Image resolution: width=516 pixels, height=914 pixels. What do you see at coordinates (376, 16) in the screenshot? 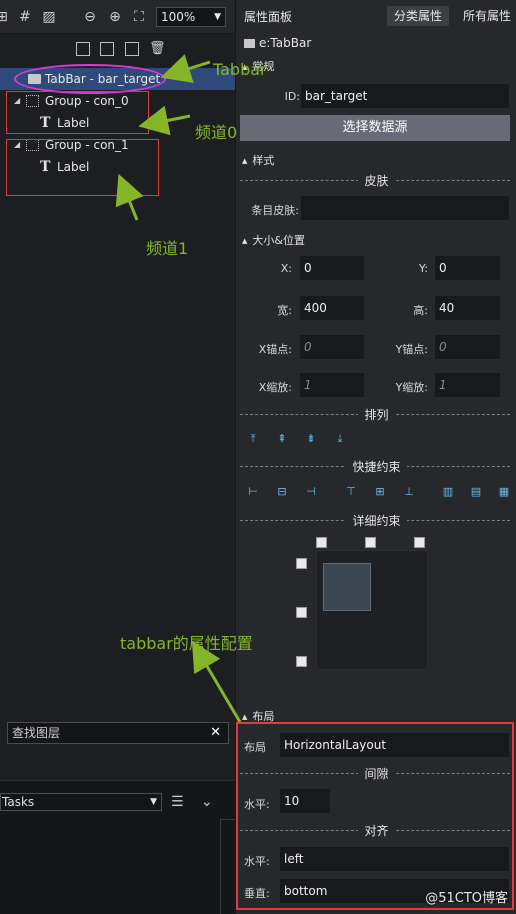
I see `panel-header: 属性面板 分类属性 所有属性` at bounding box center [376, 16].